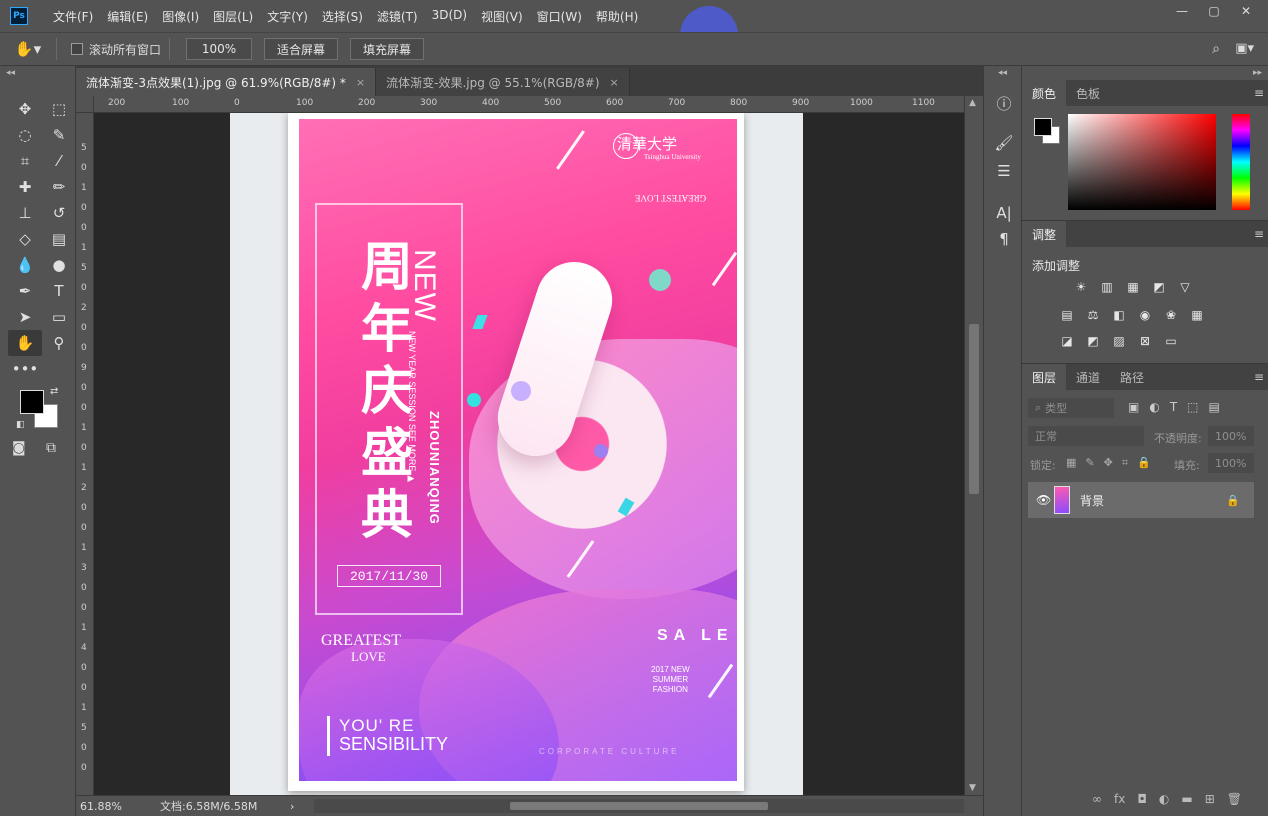  What do you see at coordinates (20, 425) in the screenshot?
I see `default-colors-icon: ◧` at bounding box center [20, 425].